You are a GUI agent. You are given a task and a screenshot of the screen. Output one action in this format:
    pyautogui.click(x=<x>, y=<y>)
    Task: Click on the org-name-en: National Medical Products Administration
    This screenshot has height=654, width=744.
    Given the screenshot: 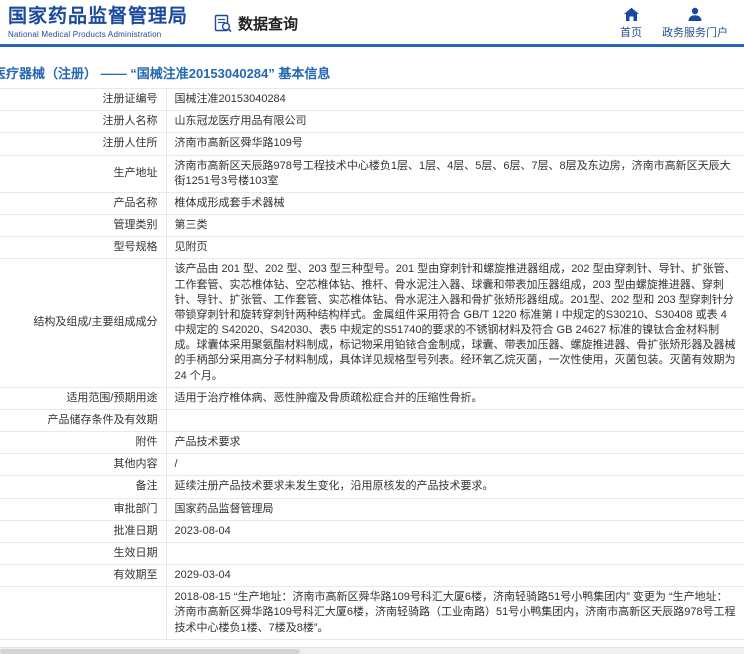 What is the action you would take?
    pyautogui.click(x=85, y=34)
    